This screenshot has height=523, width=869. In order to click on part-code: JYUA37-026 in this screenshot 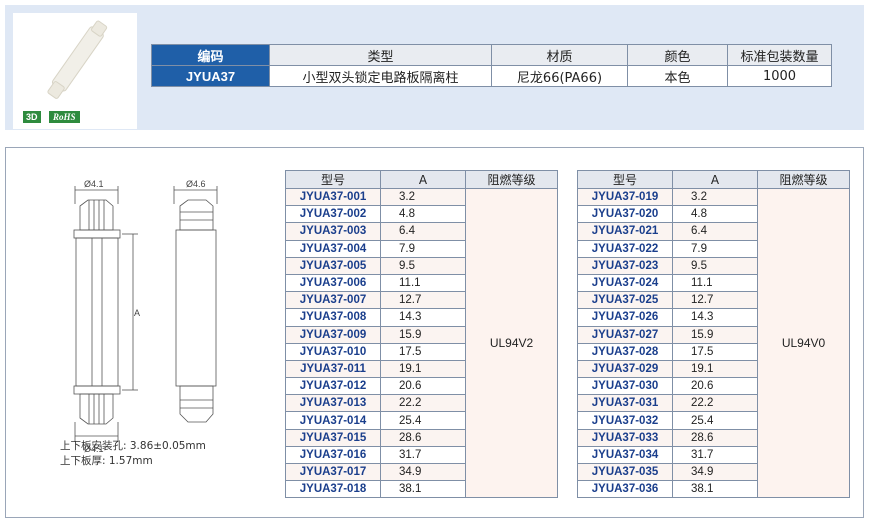, I will do `click(625, 317)`.